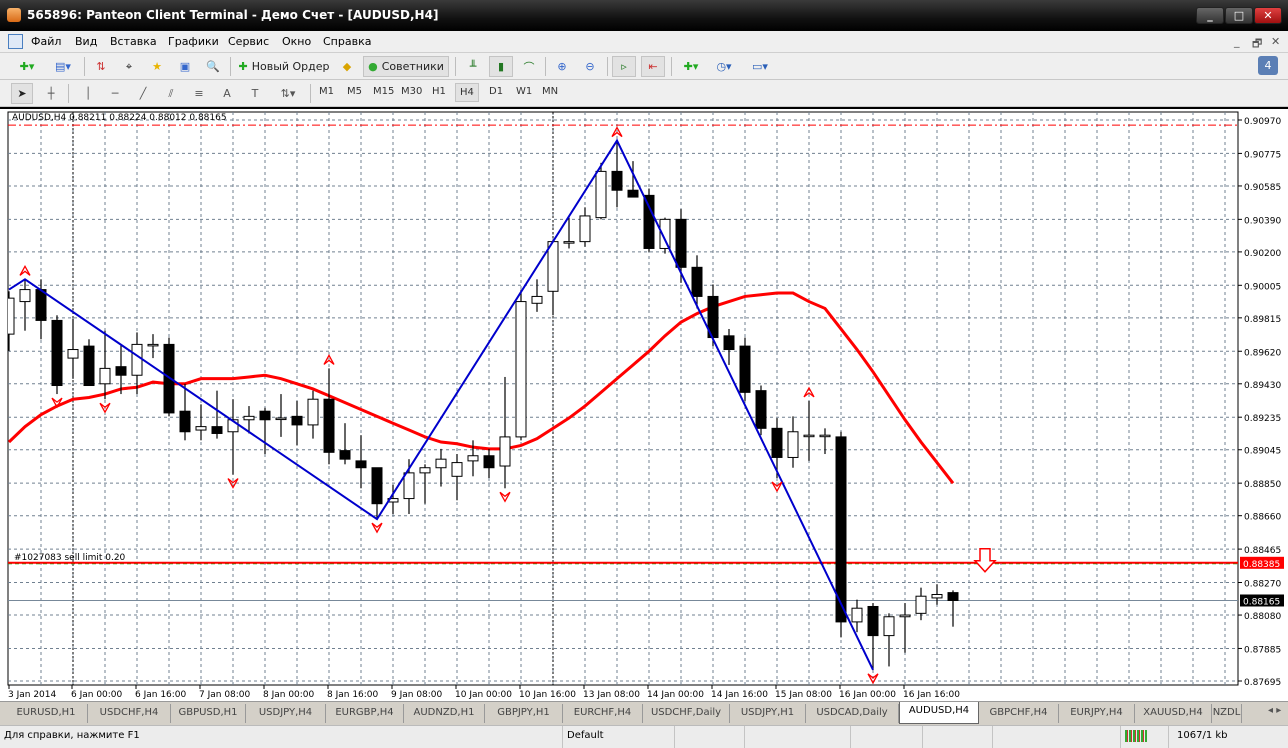 The image size is (1288, 748). What do you see at coordinates (171, 93) in the screenshot?
I see `equidistant-channel-icon: ⫽` at bounding box center [171, 93].